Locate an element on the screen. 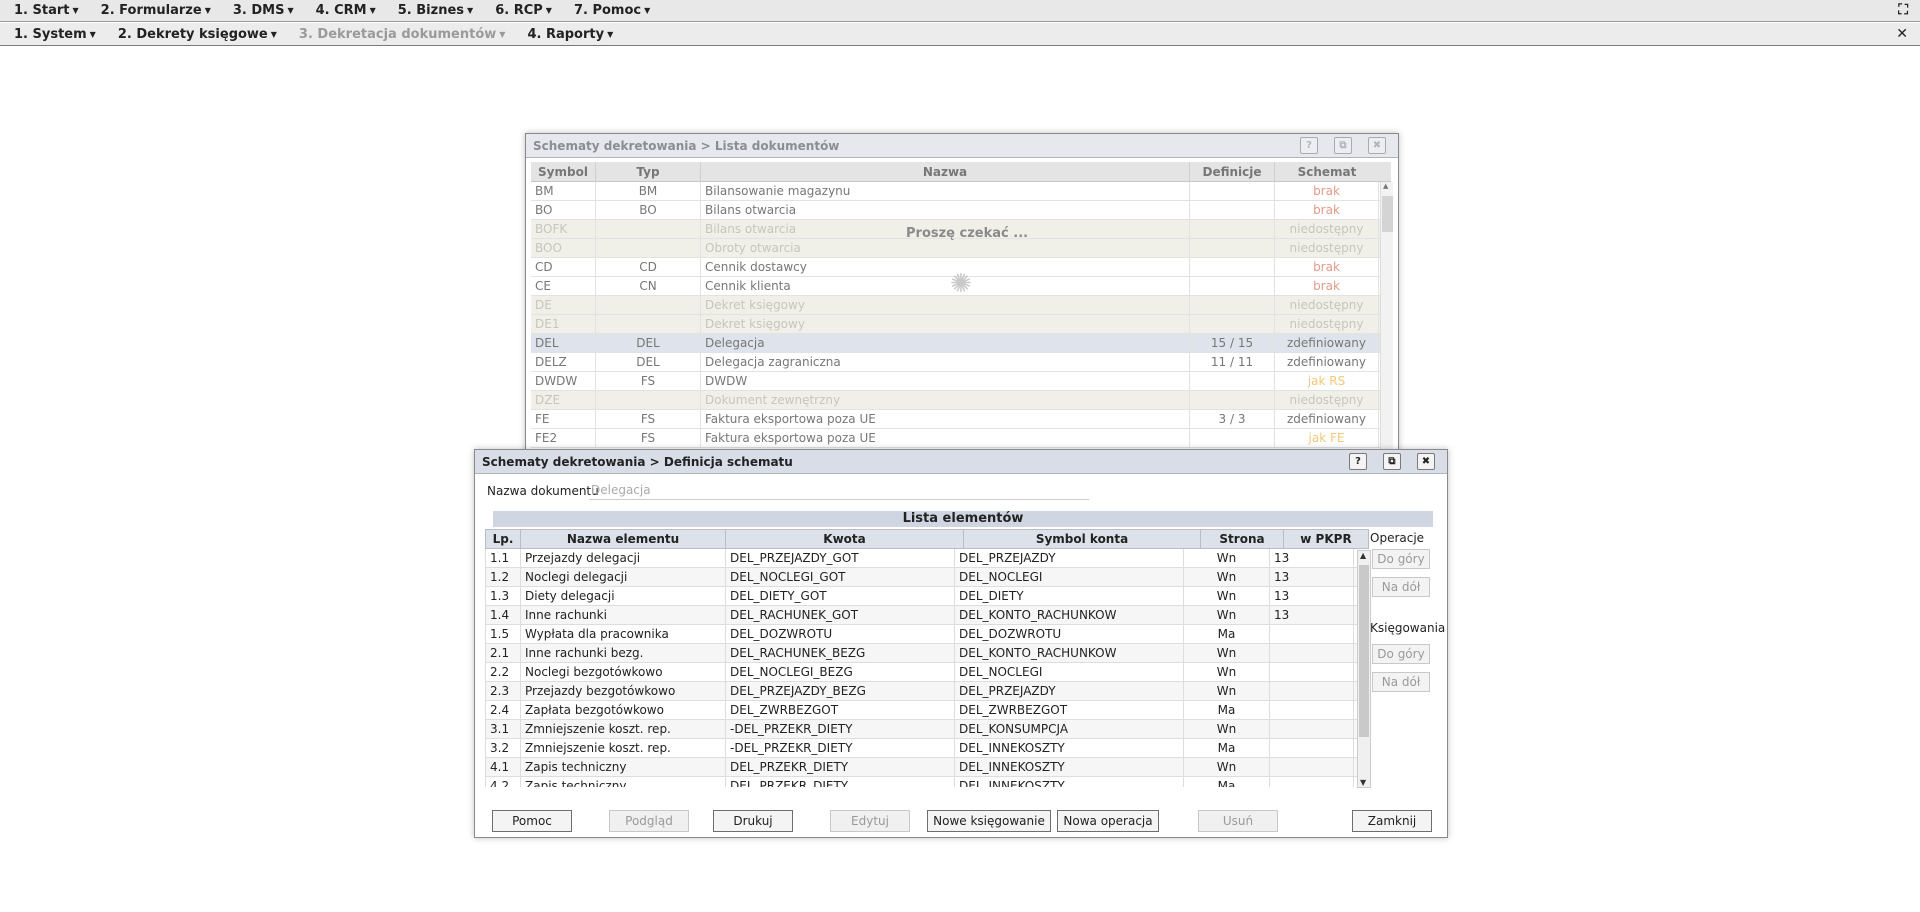 The width and height of the screenshot is (1920, 912). col-w-pkpr: w PKPR is located at coordinates (1326, 539).